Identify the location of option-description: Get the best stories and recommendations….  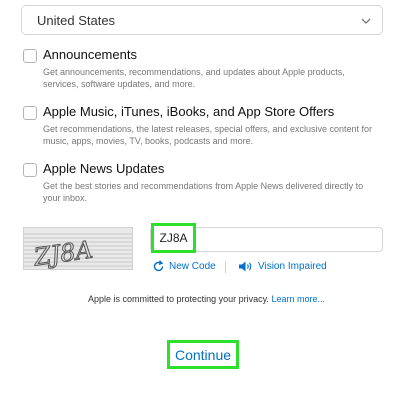
(203, 192).